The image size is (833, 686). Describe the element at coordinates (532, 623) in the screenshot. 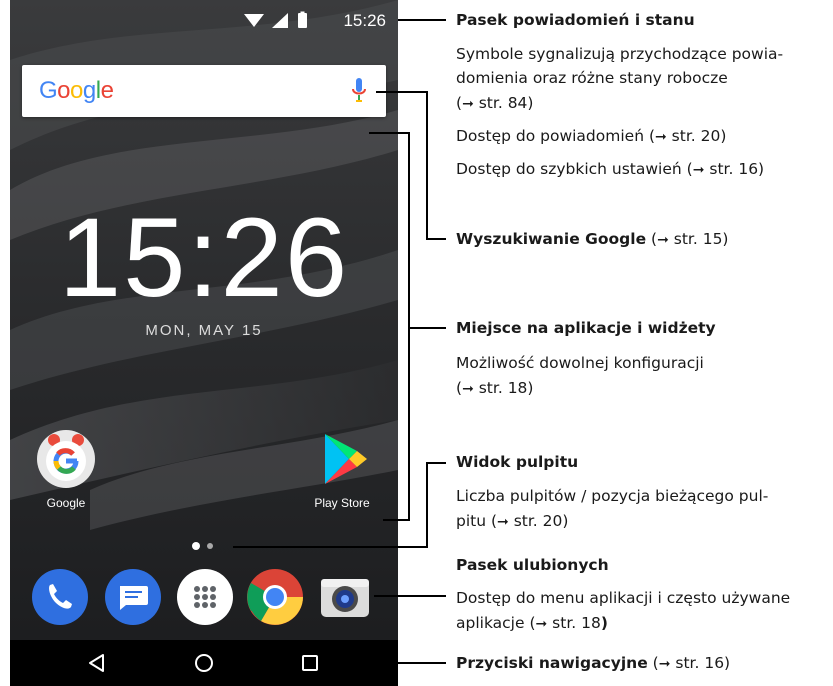

I see `callout-fav-line2: aplikacje (➞ str. 18)` at that location.